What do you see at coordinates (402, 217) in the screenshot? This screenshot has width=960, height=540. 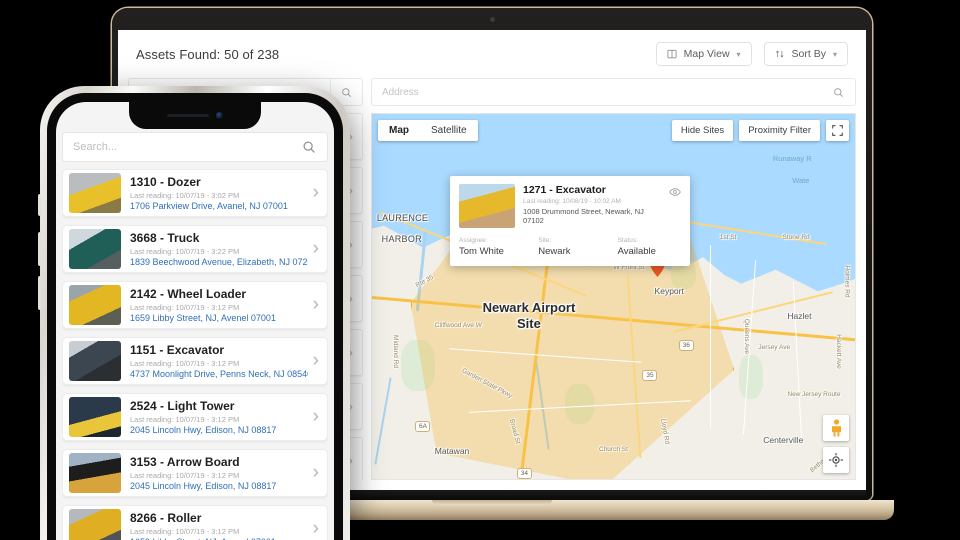 I see `map-label-laurence: LAURENCE` at bounding box center [402, 217].